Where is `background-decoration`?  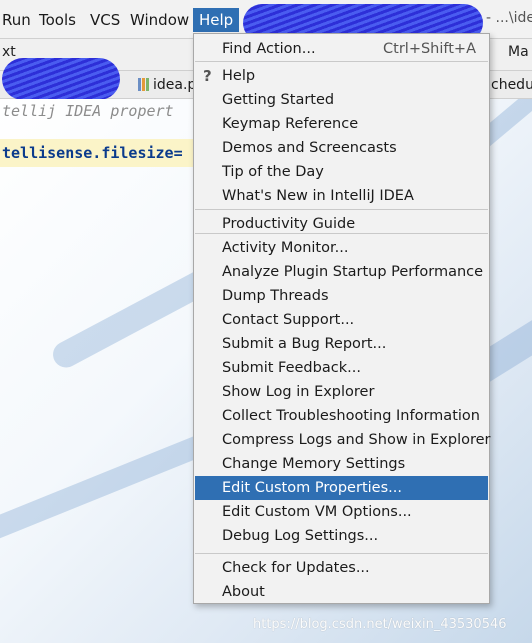 background-decoration is located at coordinates (107, 490).